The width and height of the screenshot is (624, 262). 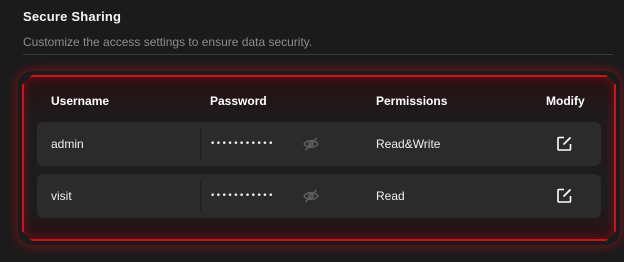 What do you see at coordinates (238, 101) in the screenshot?
I see `header-password: Password` at bounding box center [238, 101].